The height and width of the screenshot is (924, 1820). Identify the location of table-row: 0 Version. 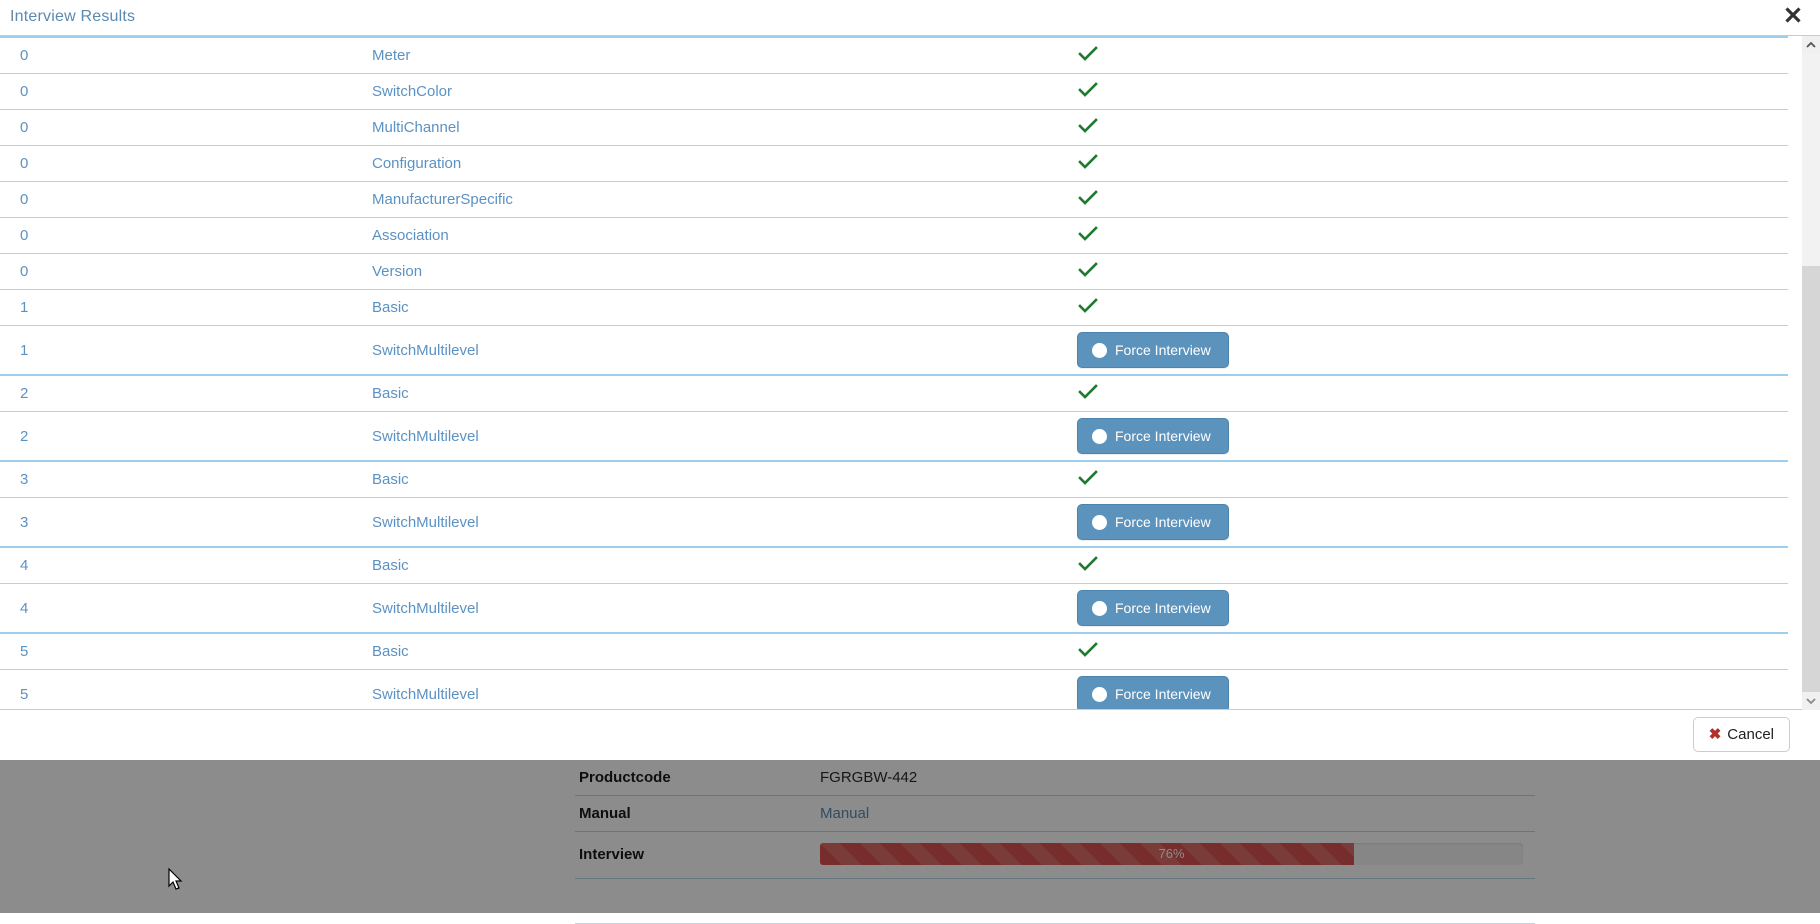
(894, 271).